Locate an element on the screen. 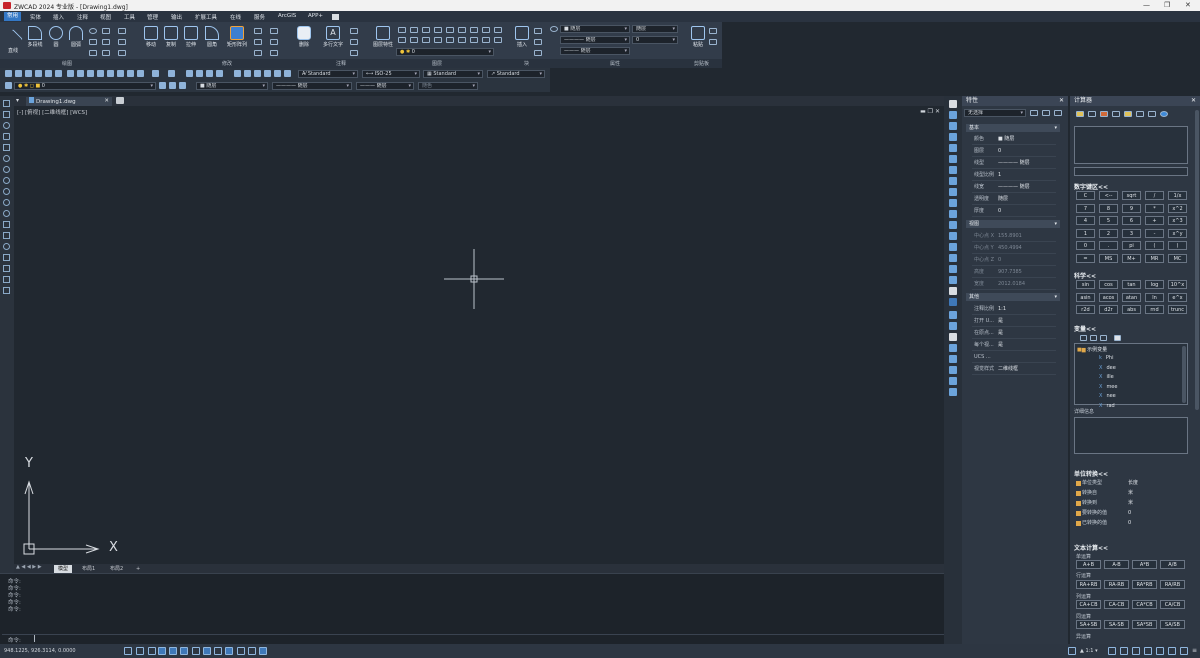 Image resolution: width=1200 pixels, height=658 pixels. variable-item: Xdee is located at coordinates (1107, 368).